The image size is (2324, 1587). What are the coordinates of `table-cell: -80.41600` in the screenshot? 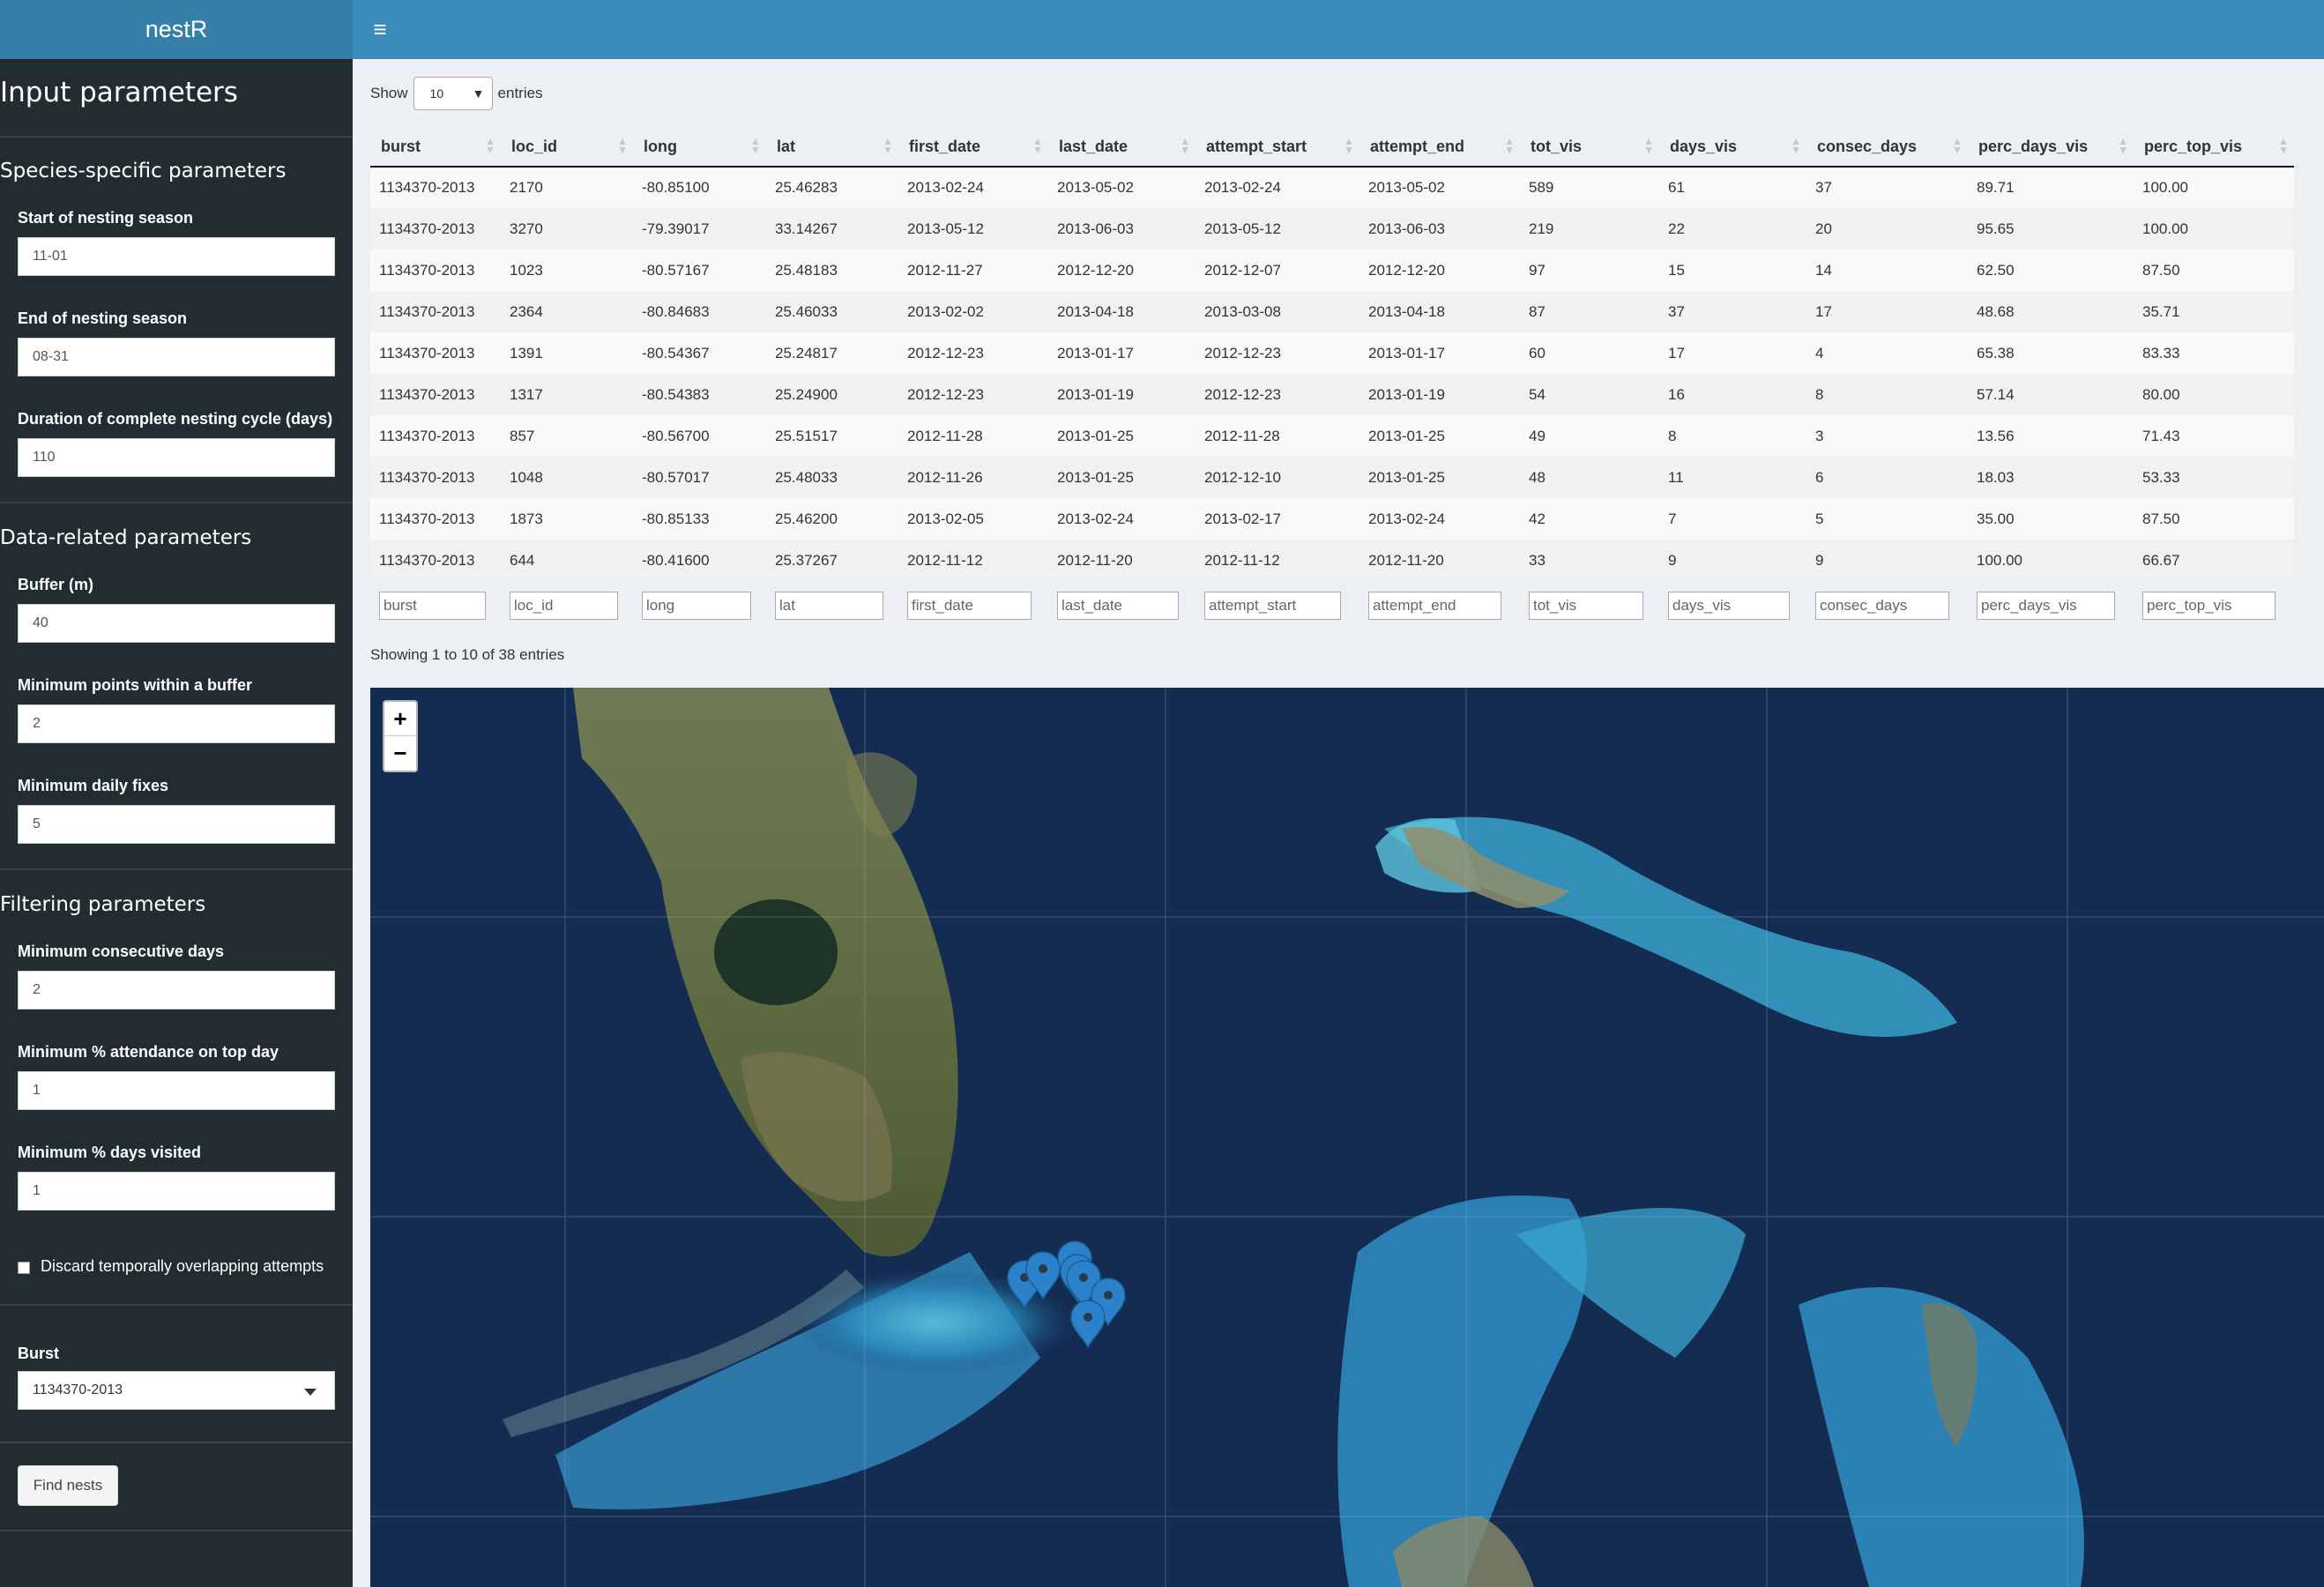 It's located at (699, 560).